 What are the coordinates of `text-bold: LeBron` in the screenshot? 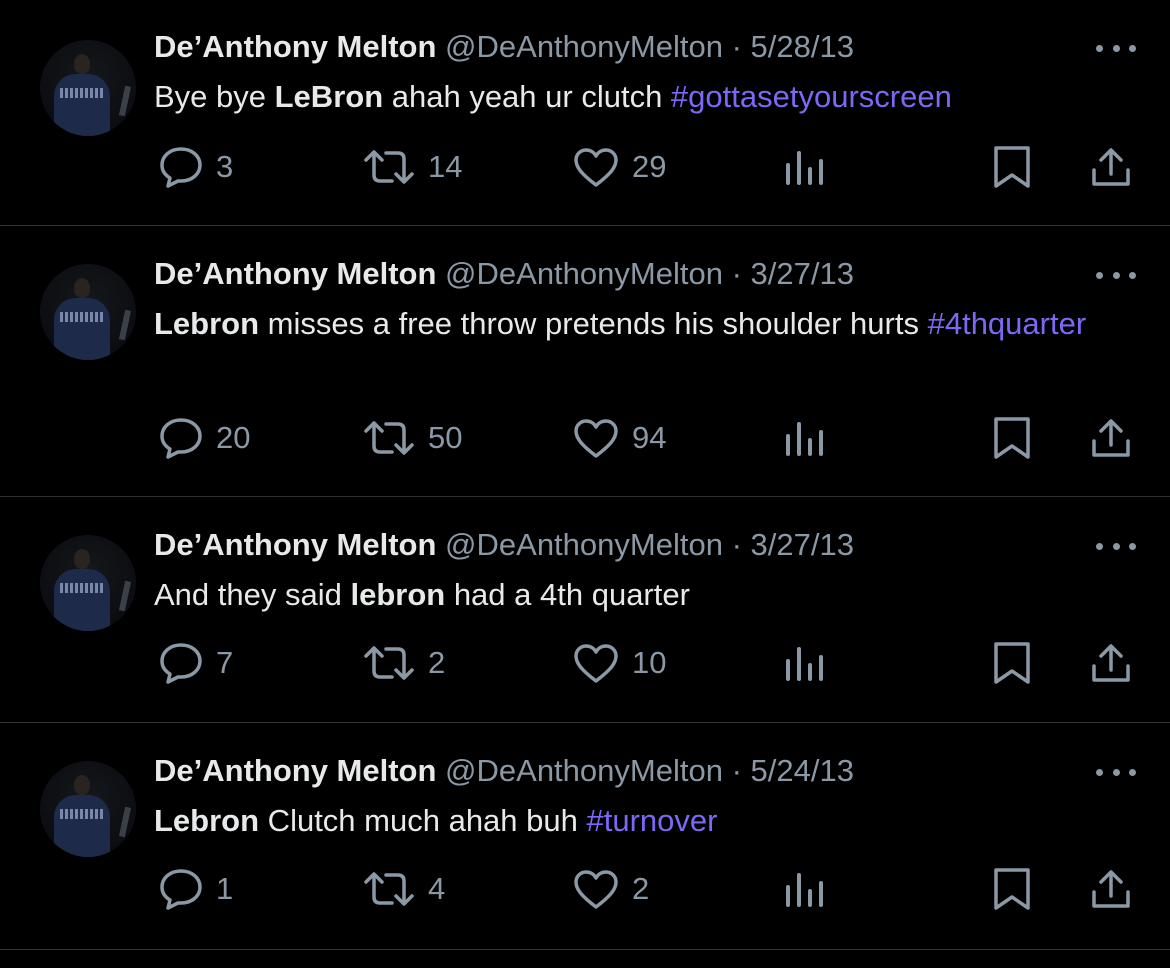 It's located at (329, 96).